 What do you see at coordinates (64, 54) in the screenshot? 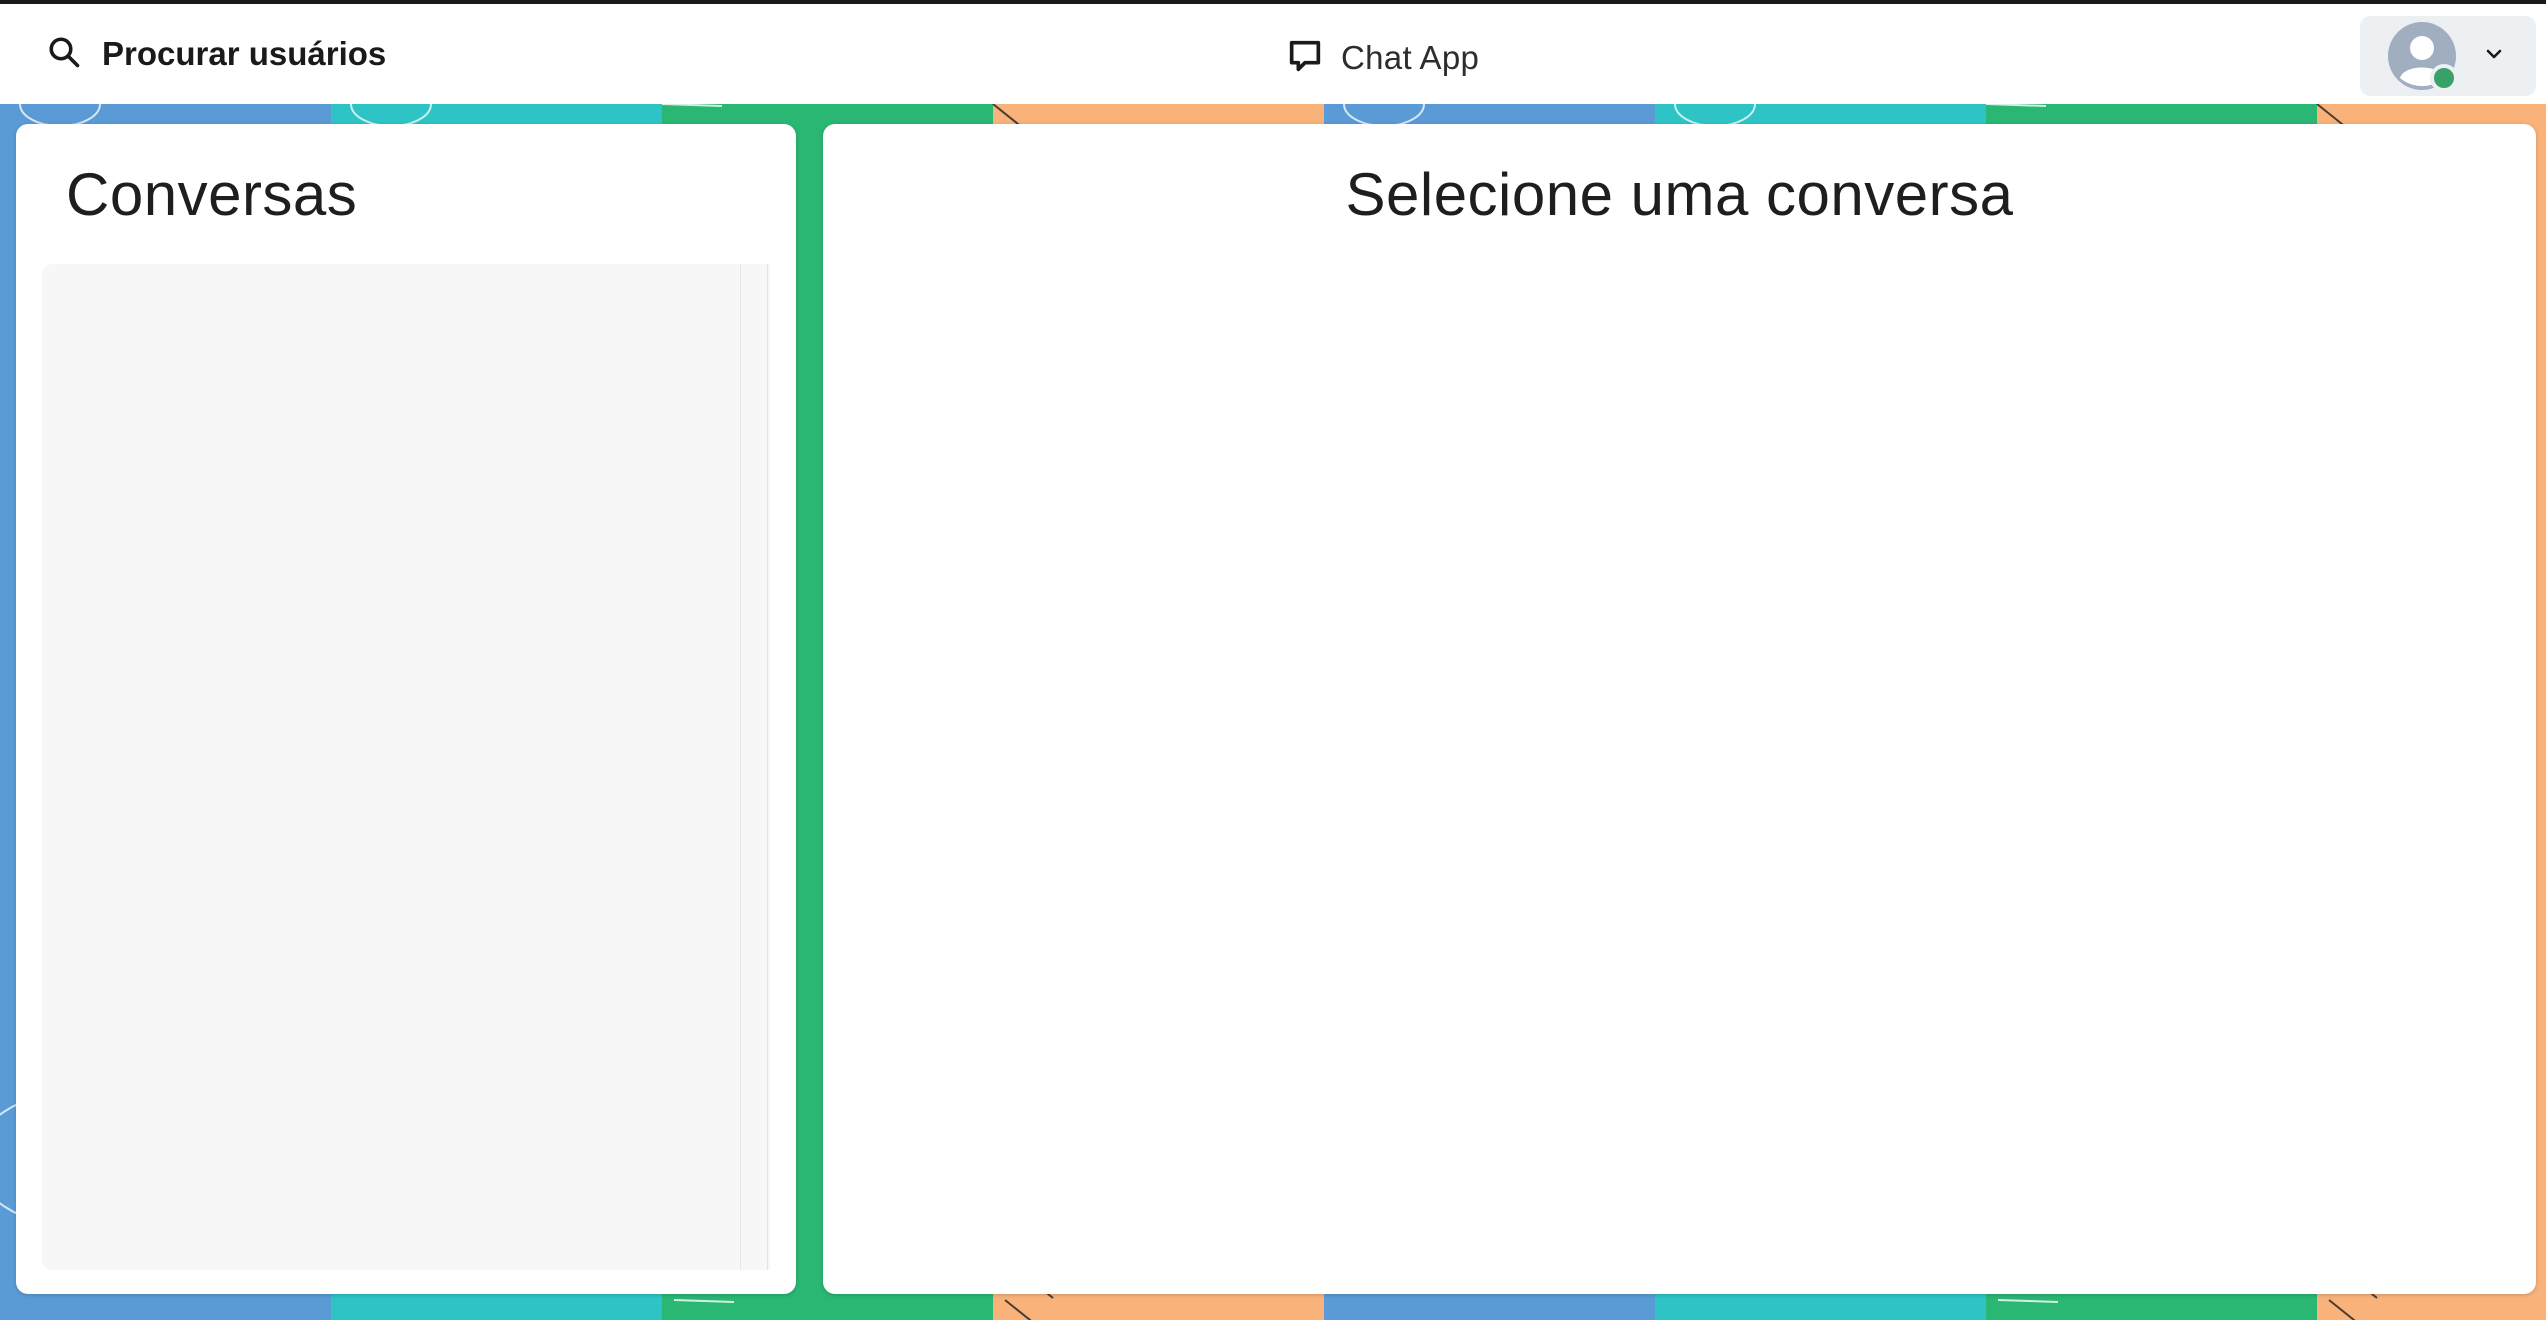
I see `search-icon` at bounding box center [64, 54].